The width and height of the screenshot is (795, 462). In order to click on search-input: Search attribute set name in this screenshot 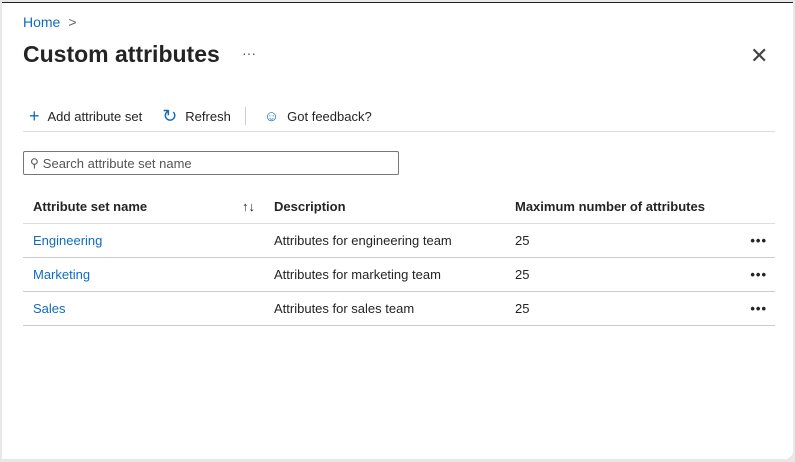, I will do `click(117, 163)`.